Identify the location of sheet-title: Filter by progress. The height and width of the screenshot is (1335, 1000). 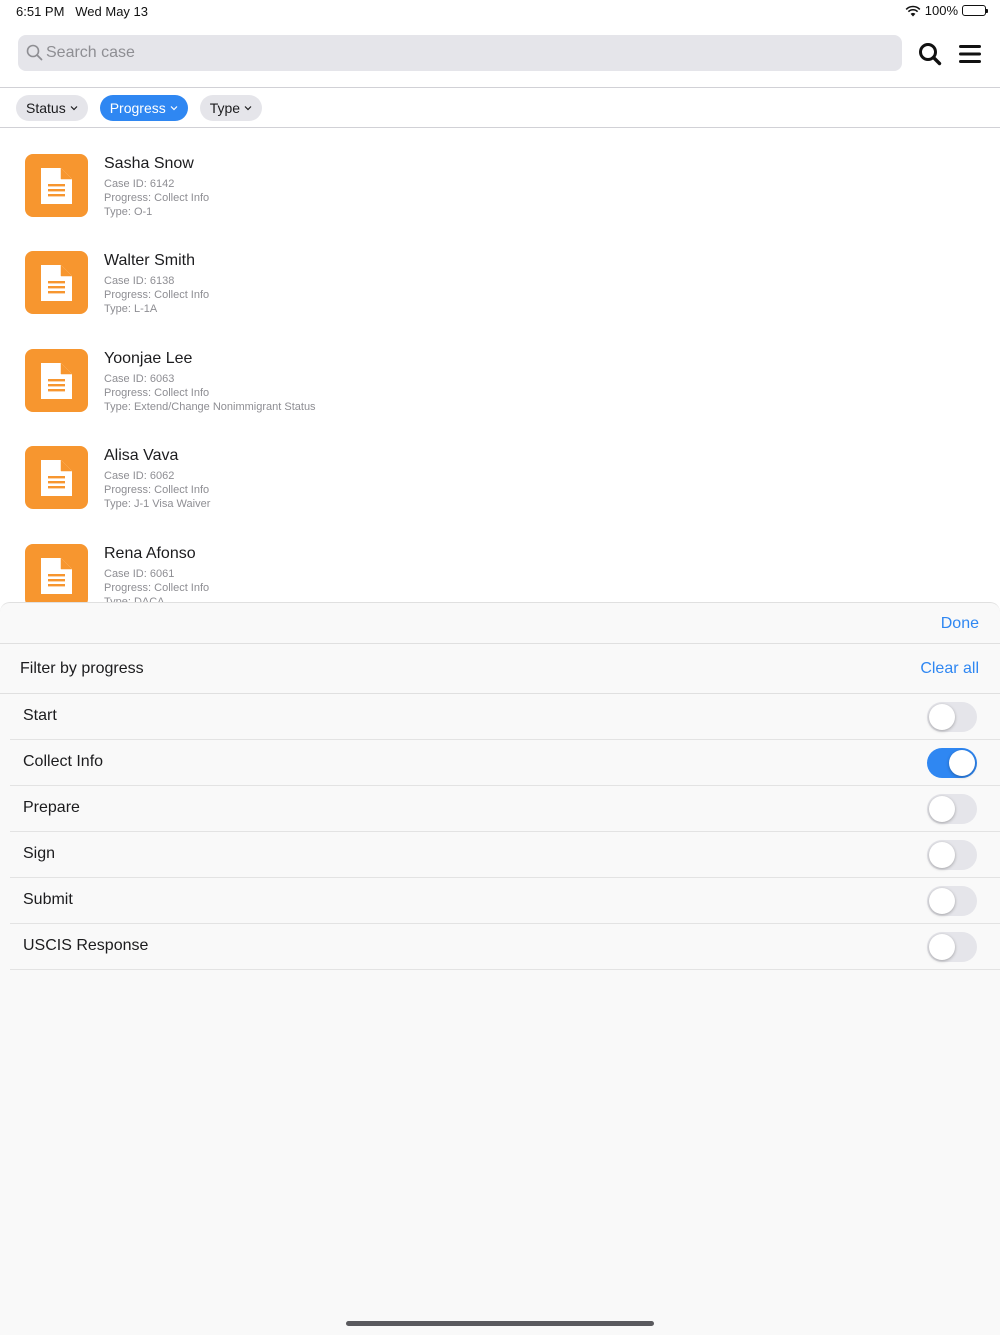
(82, 668).